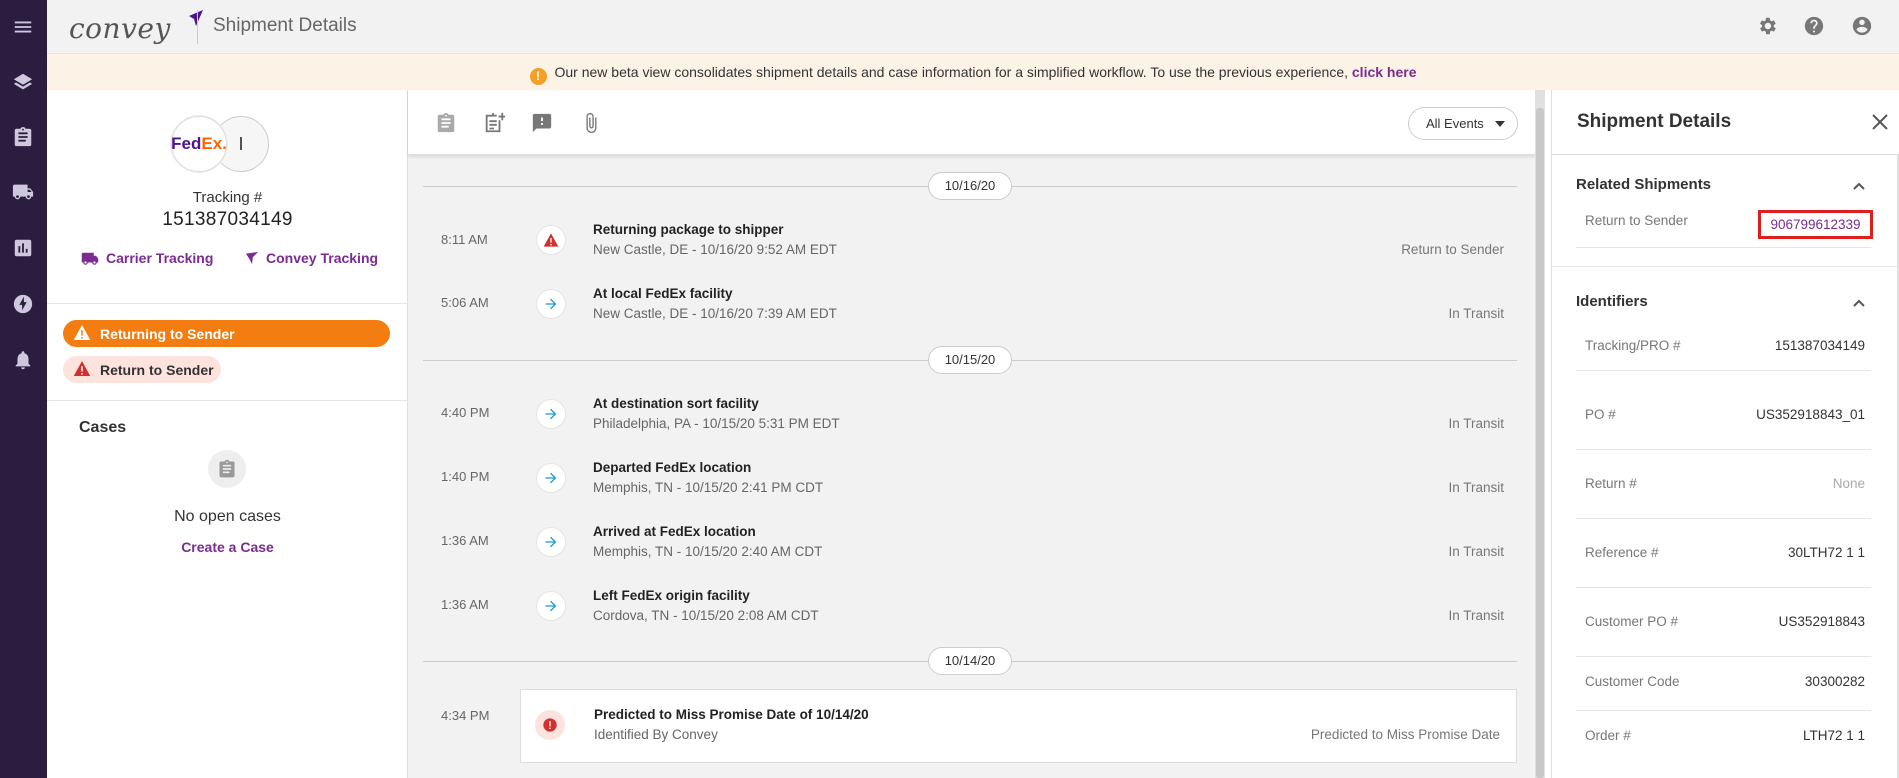 The width and height of the screenshot is (1899, 778). Describe the element at coordinates (285, 25) in the screenshot. I see `page-title: Shipment Details` at that location.